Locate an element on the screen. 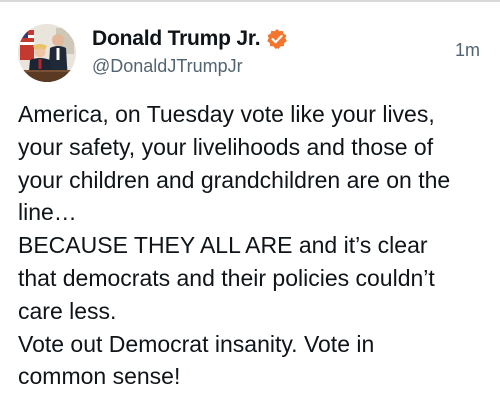  display-name: Donald Trump Jr. is located at coordinates (176, 39).